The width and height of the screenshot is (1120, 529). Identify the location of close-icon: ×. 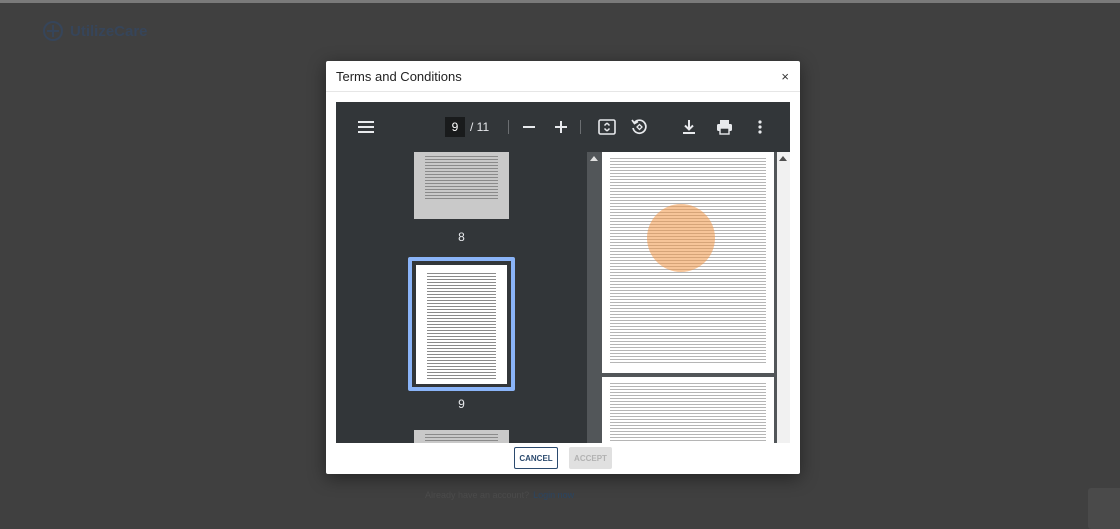
(785, 76).